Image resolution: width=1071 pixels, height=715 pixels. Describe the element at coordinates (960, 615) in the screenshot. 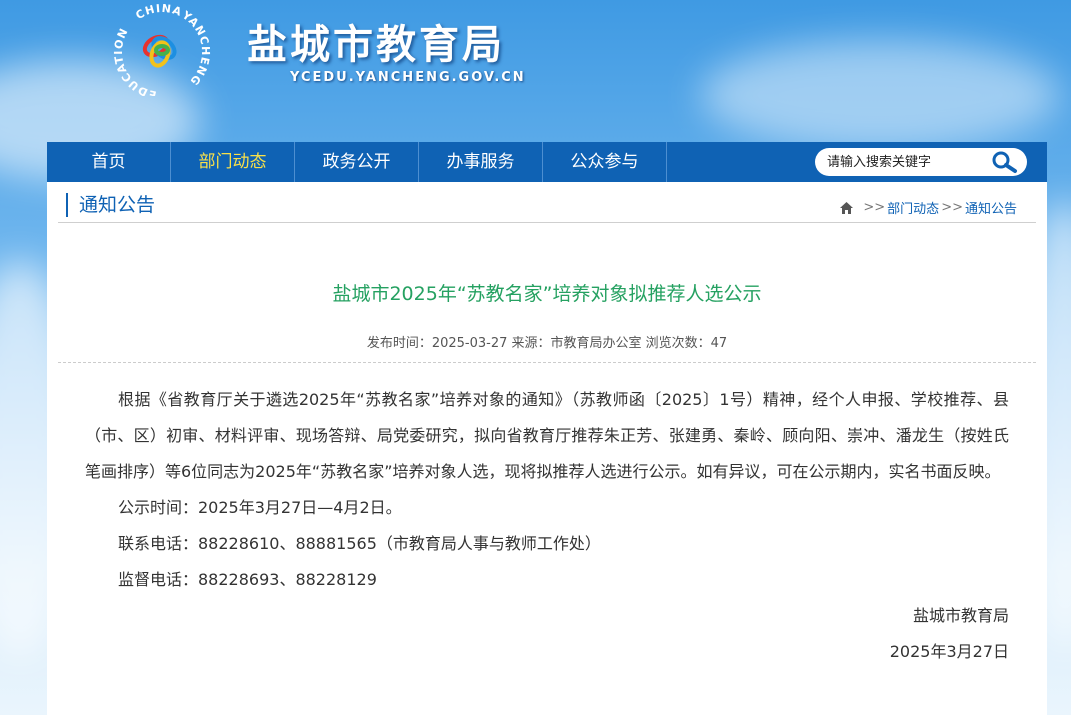

I see `article-signature: 盐城市教育局` at that location.